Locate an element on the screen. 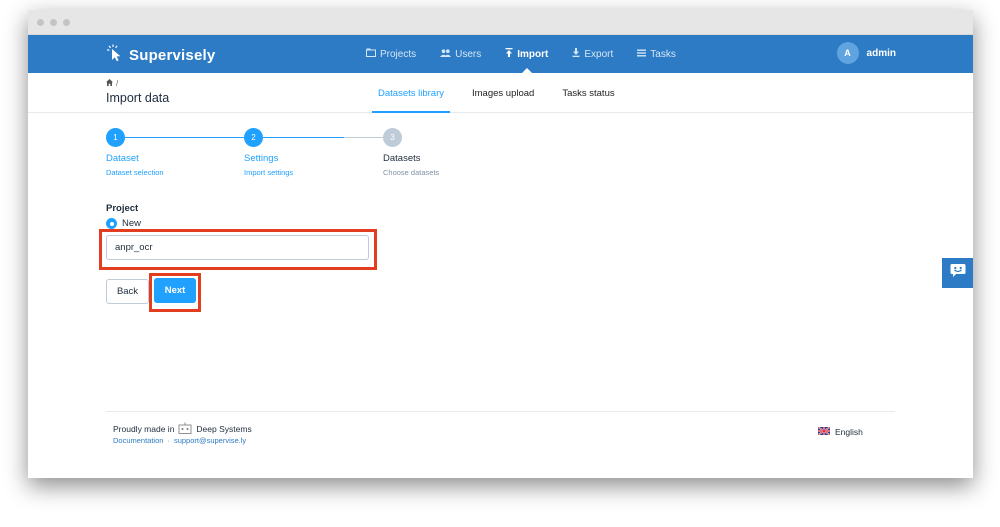 The image size is (1000, 527). user-menu: A admin is located at coordinates (866, 53).